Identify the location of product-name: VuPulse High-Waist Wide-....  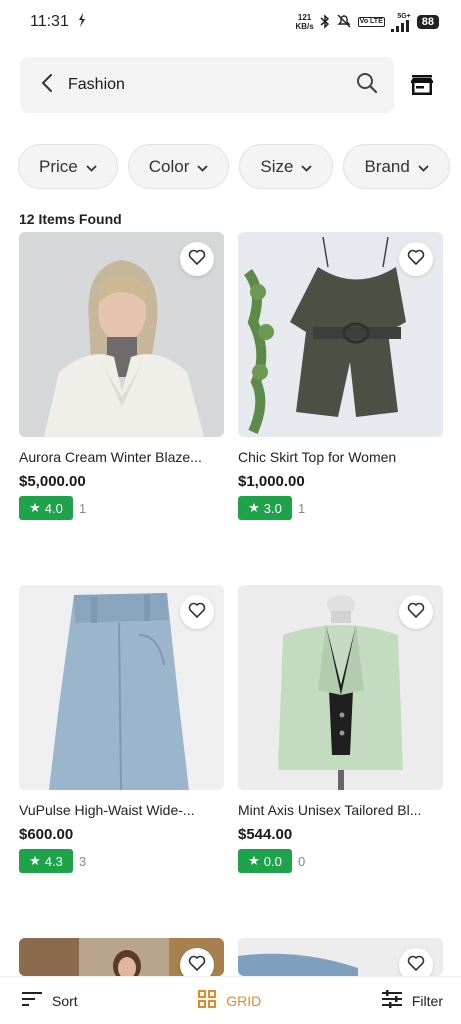
(121, 810).